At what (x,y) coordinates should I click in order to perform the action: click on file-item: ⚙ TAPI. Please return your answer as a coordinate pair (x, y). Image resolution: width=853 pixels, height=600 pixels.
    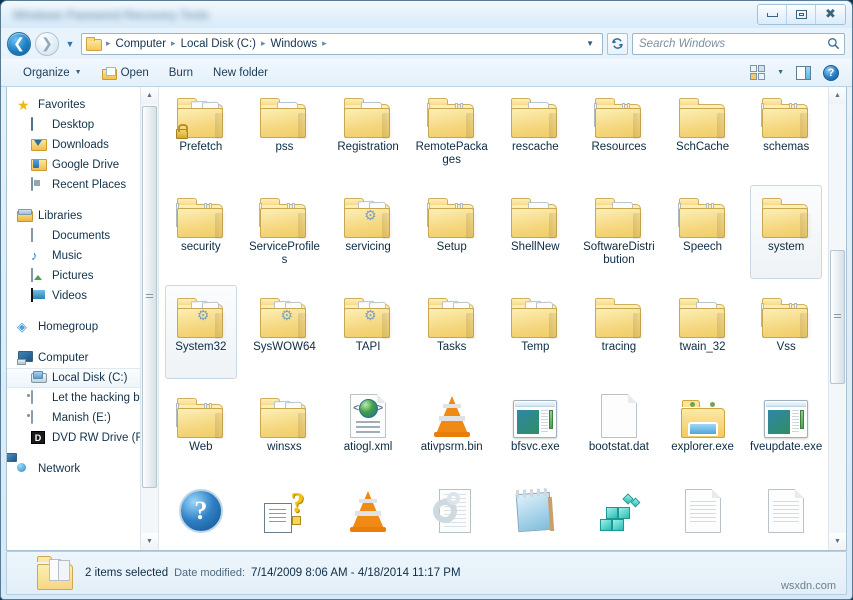
    Looking at the image, I should click on (368, 332).